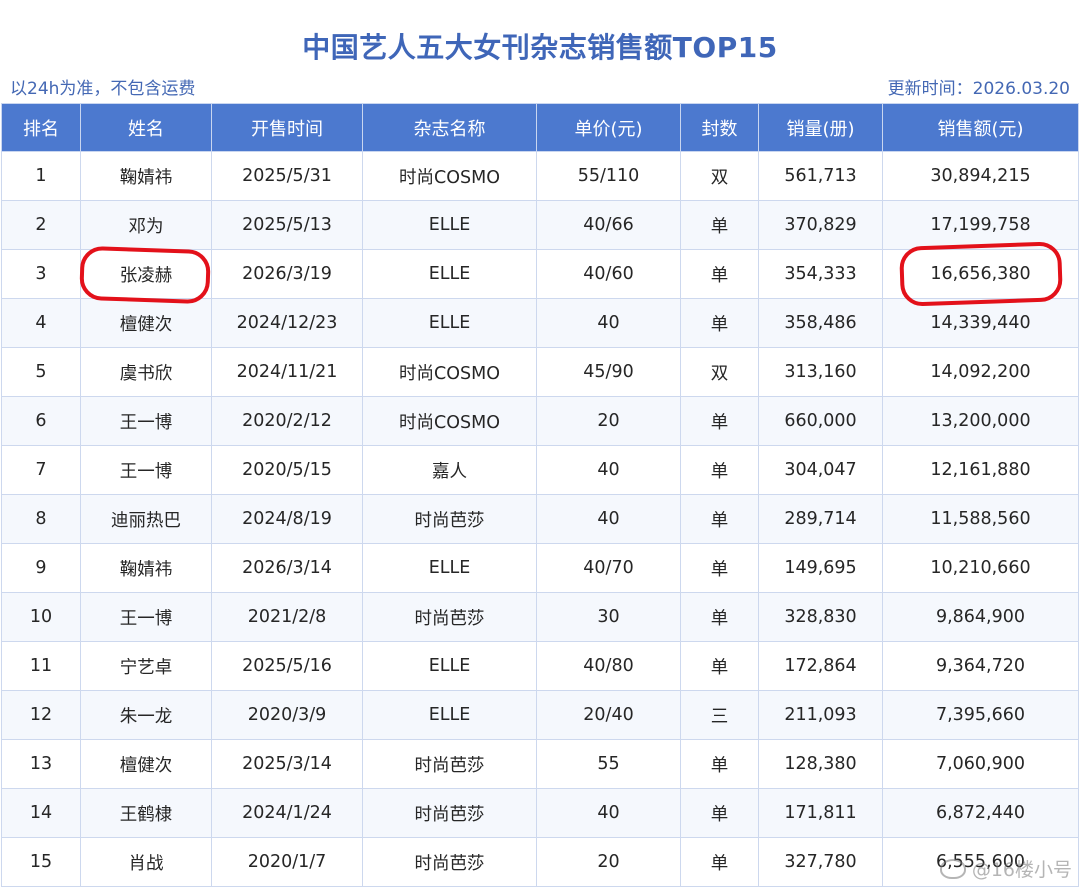 This screenshot has width=1080, height=890. What do you see at coordinates (146, 225) in the screenshot?
I see `table-cell: 邓为` at bounding box center [146, 225].